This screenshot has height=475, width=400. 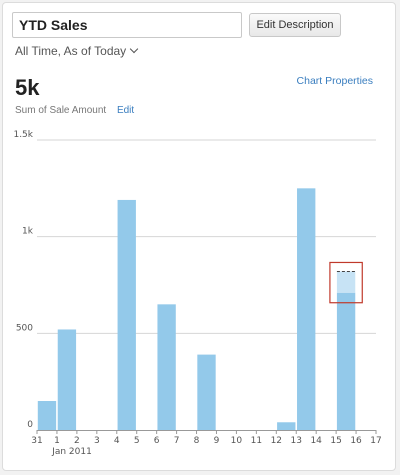 What do you see at coordinates (36, 441) in the screenshot?
I see `x-tick-label: 31` at bounding box center [36, 441].